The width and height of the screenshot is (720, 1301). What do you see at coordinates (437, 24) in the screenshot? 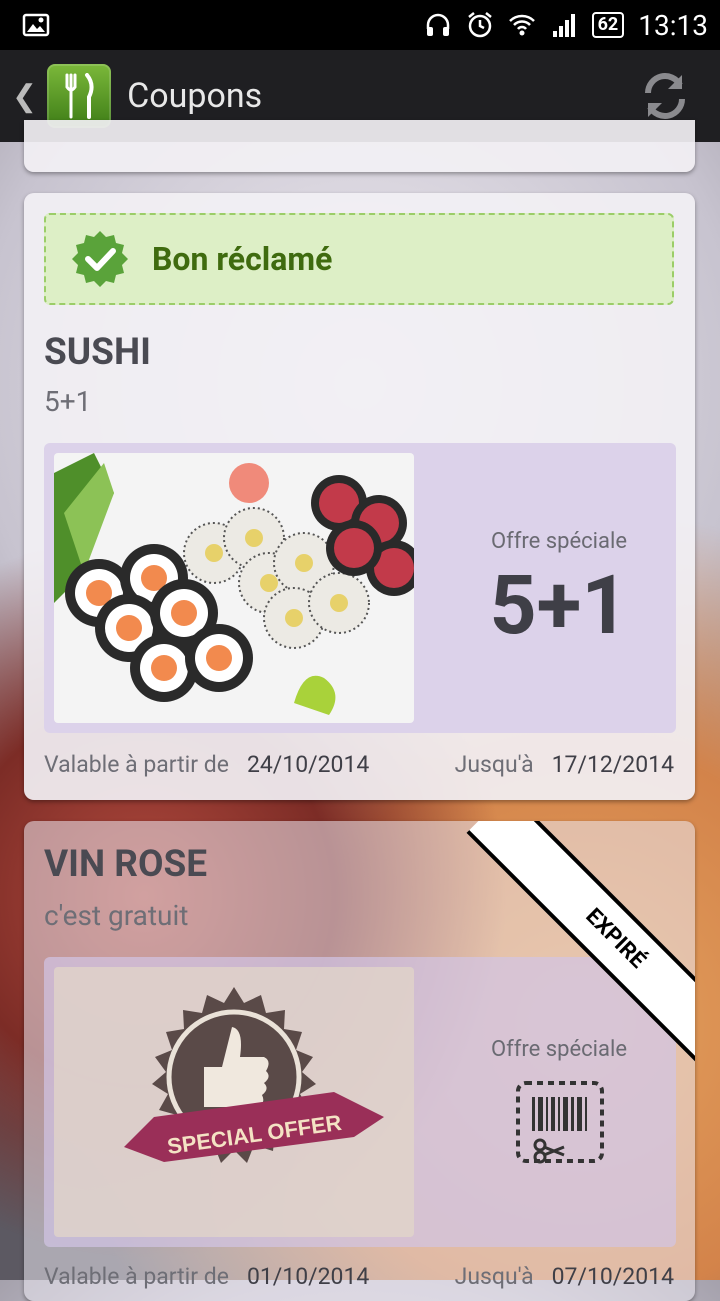
I see `headphones-icon` at bounding box center [437, 24].